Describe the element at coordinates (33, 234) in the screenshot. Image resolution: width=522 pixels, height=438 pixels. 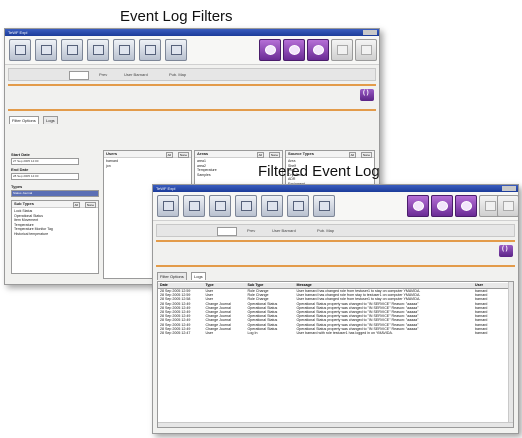
I see `list-item: Historical temperature` at that location.